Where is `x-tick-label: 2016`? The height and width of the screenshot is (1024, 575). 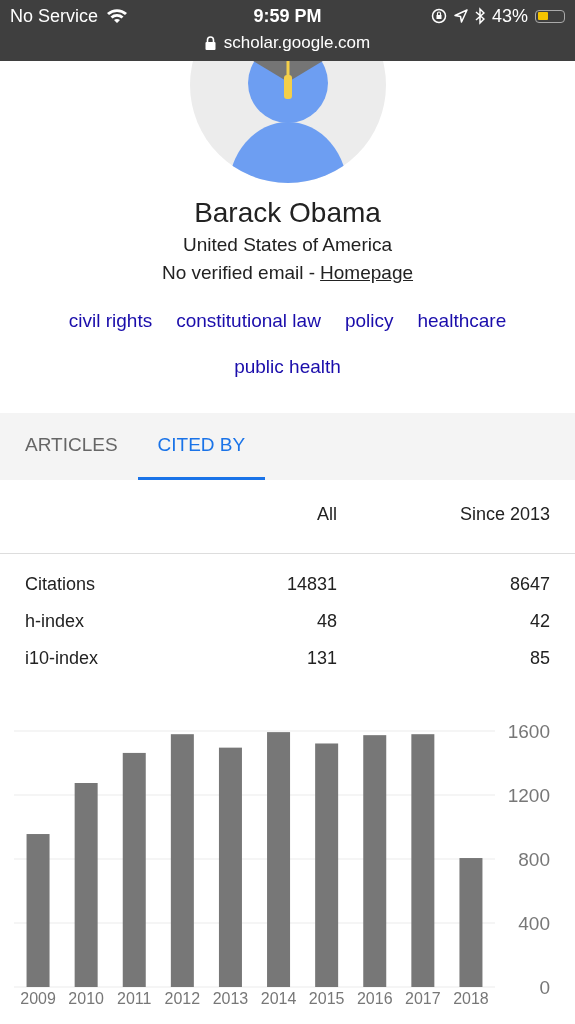 x-tick-label: 2016 is located at coordinates (374, 998).